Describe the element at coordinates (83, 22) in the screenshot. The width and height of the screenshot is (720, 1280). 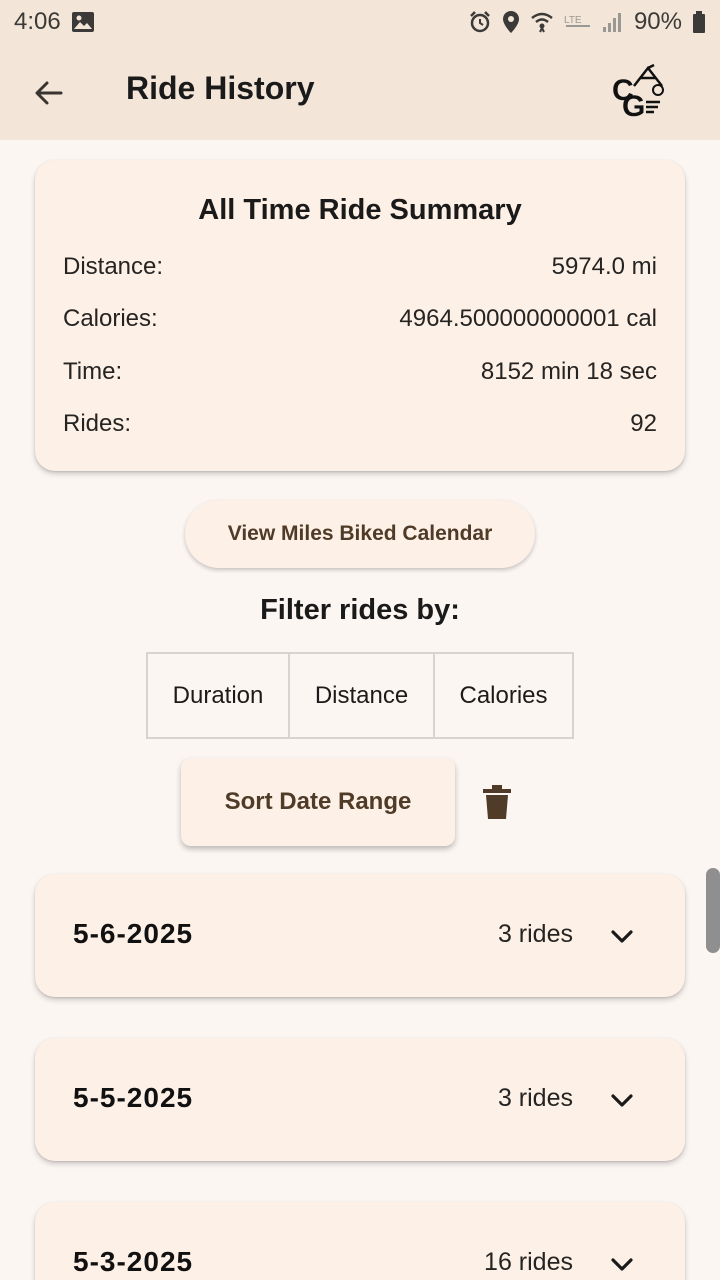
I see `gallery-icon` at that location.